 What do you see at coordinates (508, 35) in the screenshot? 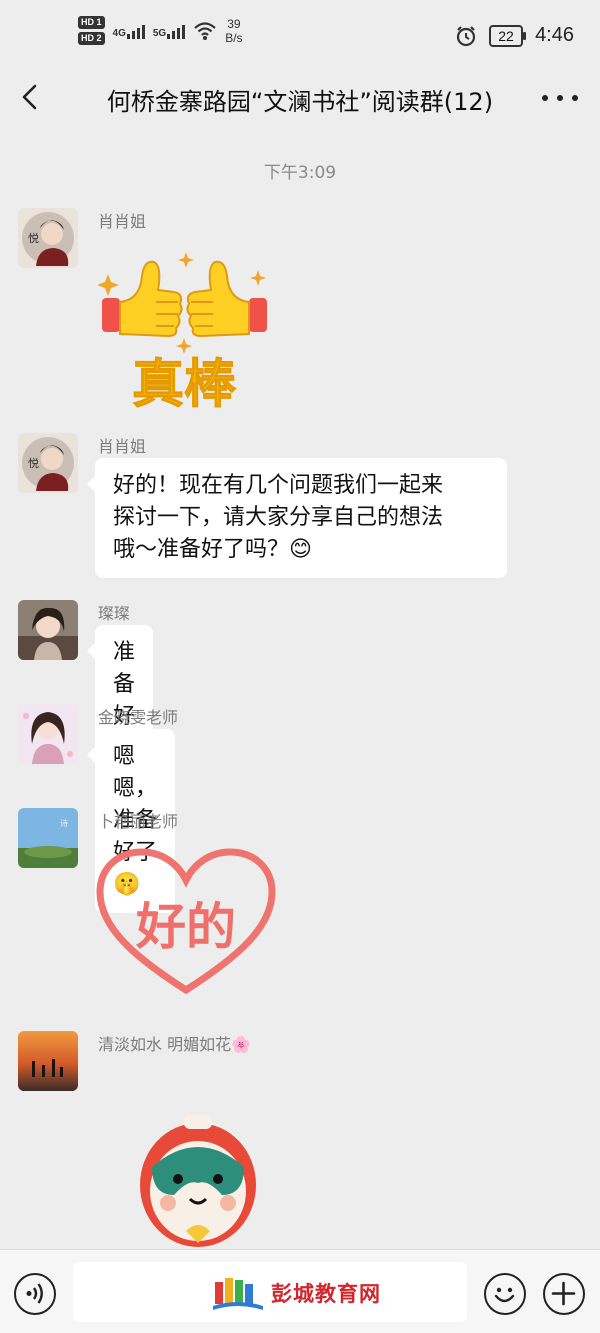
I see `battery-icon: 22` at bounding box center [508, 35].